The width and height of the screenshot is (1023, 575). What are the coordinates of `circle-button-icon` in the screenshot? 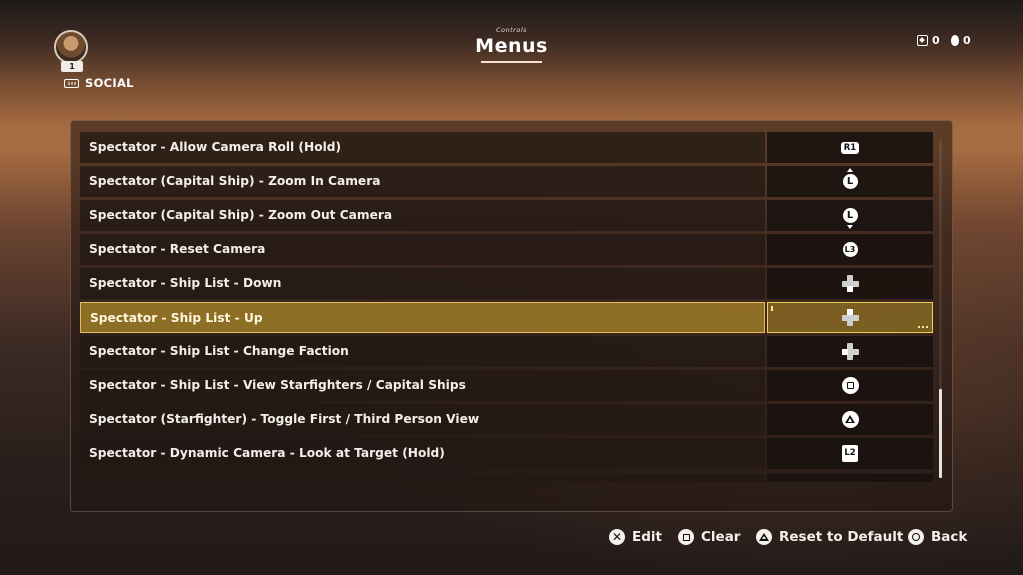 It's located at (916, 537).